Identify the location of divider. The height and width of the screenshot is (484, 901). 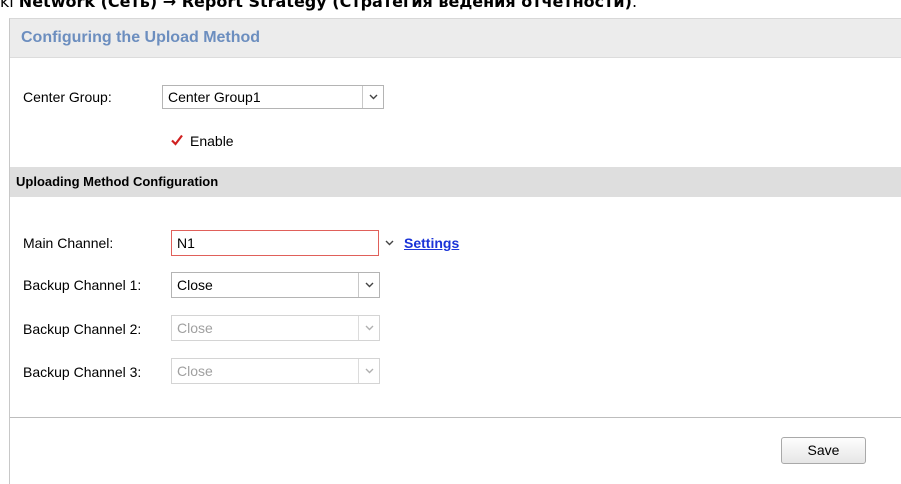
(455, 417).